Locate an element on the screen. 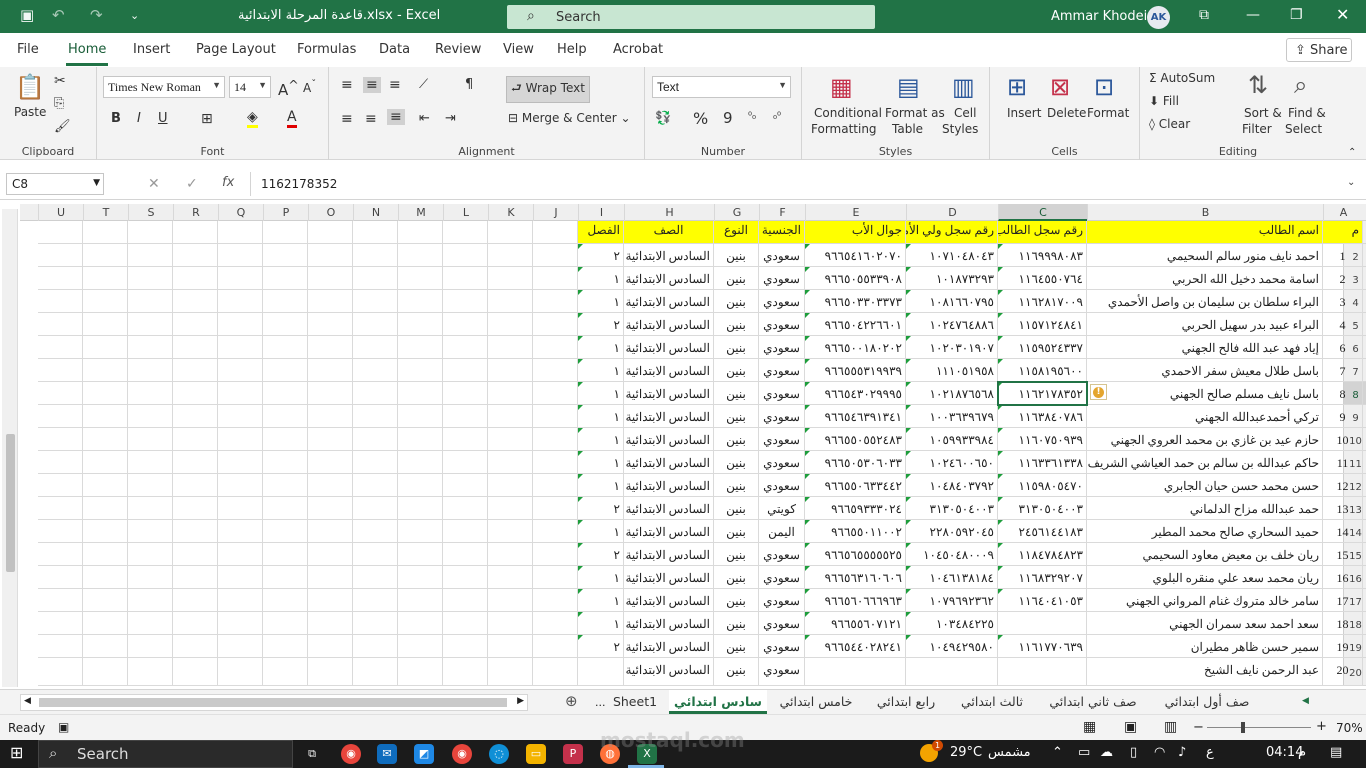  undo-icon: ↶ is located at coordinates (58, 15).